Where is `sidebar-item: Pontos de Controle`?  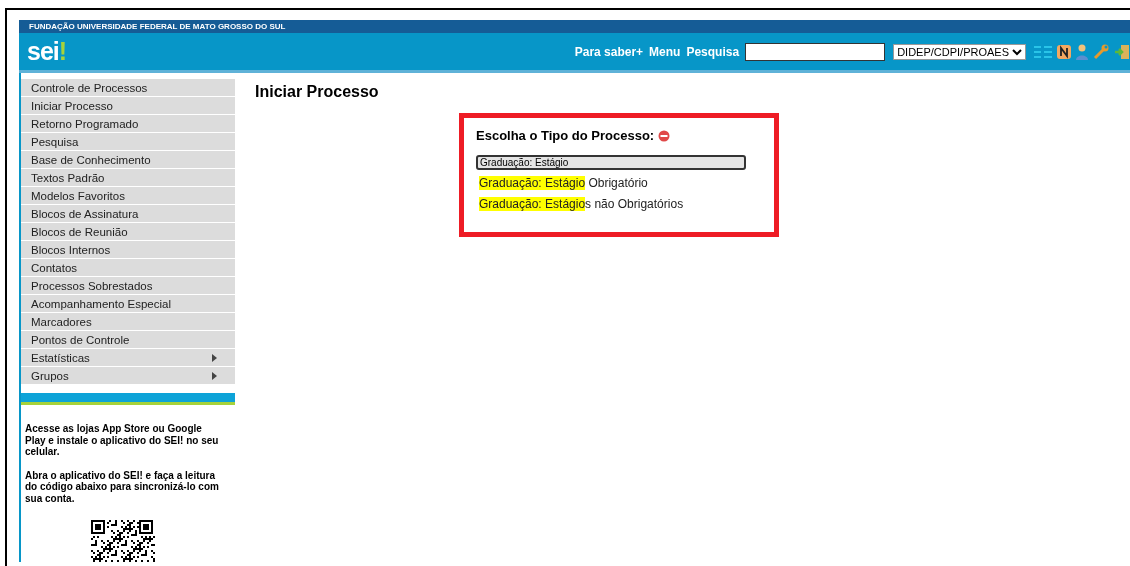 sidebar-item: Pontos de Controle is located at coordinates (128, 340).